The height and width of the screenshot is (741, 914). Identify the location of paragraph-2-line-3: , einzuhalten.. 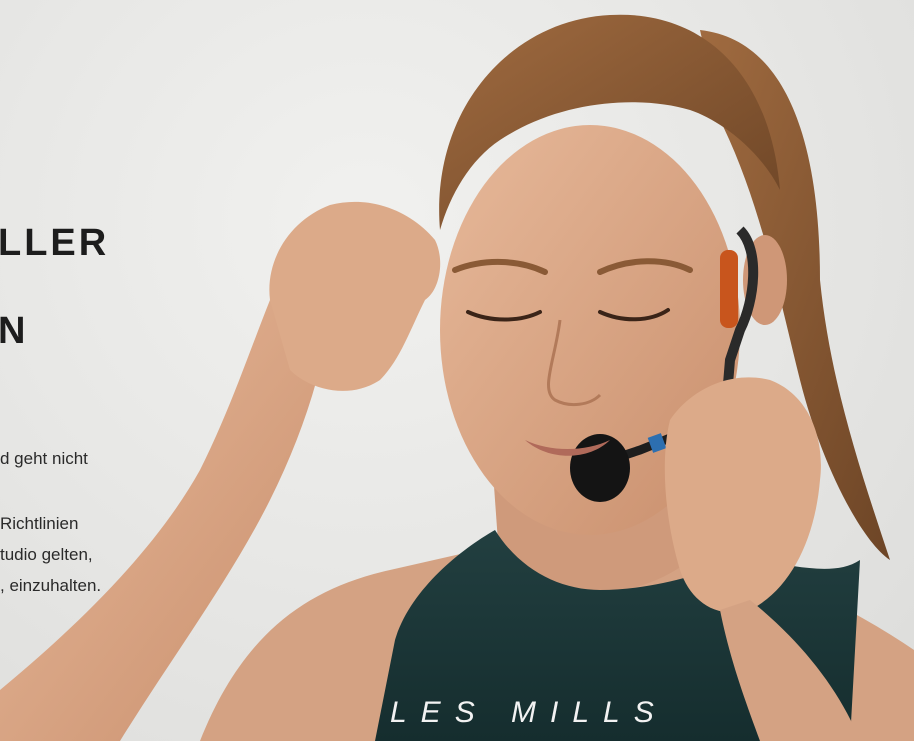
(51, 585).